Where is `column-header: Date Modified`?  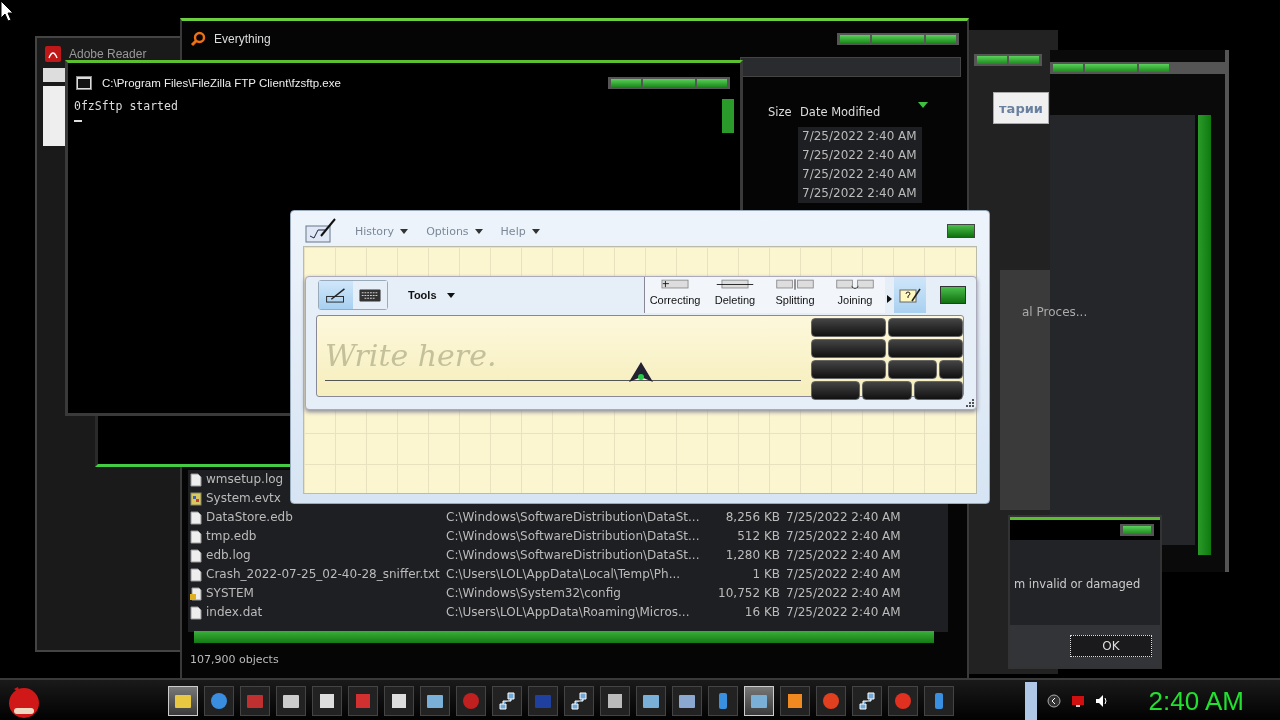
column-header: Date Modified is located at coordinates (840, 112).